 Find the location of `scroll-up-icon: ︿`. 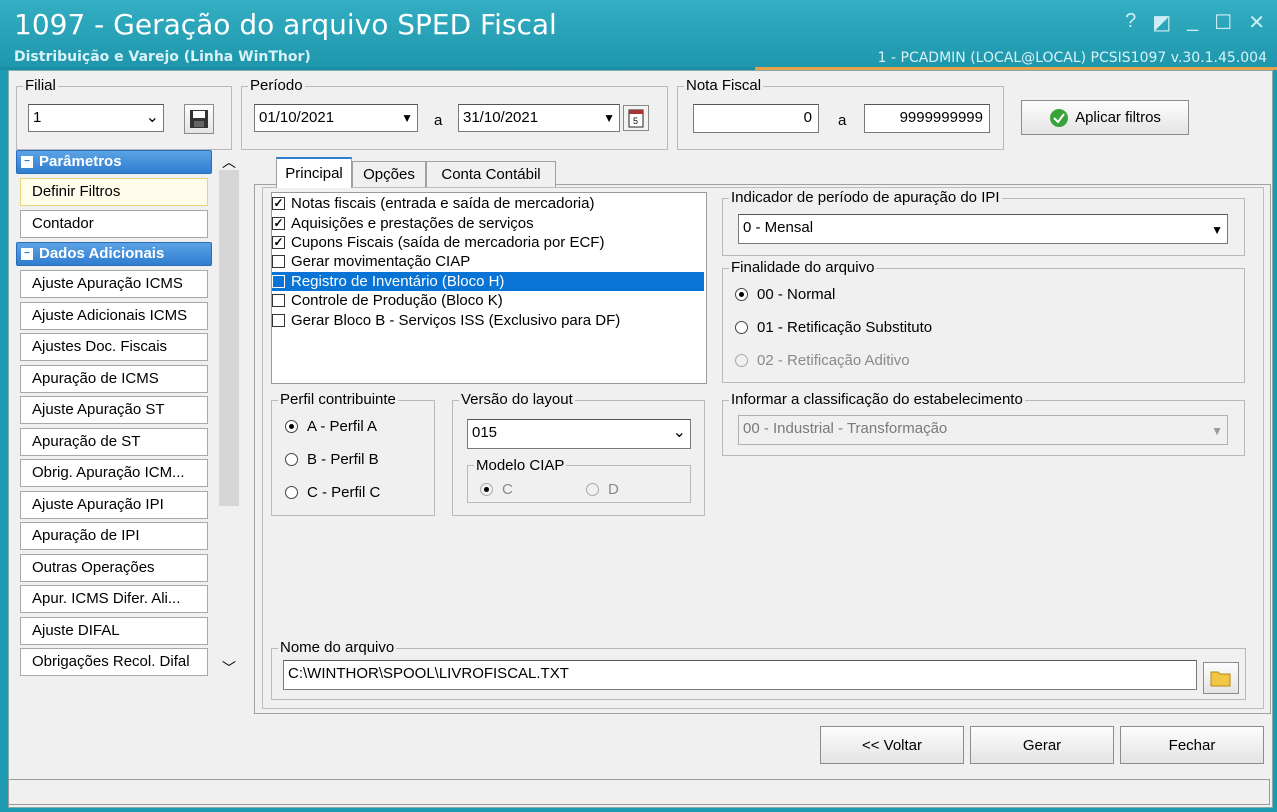

scroll-up-icon: ︿ is located at coordinates (229, 162).